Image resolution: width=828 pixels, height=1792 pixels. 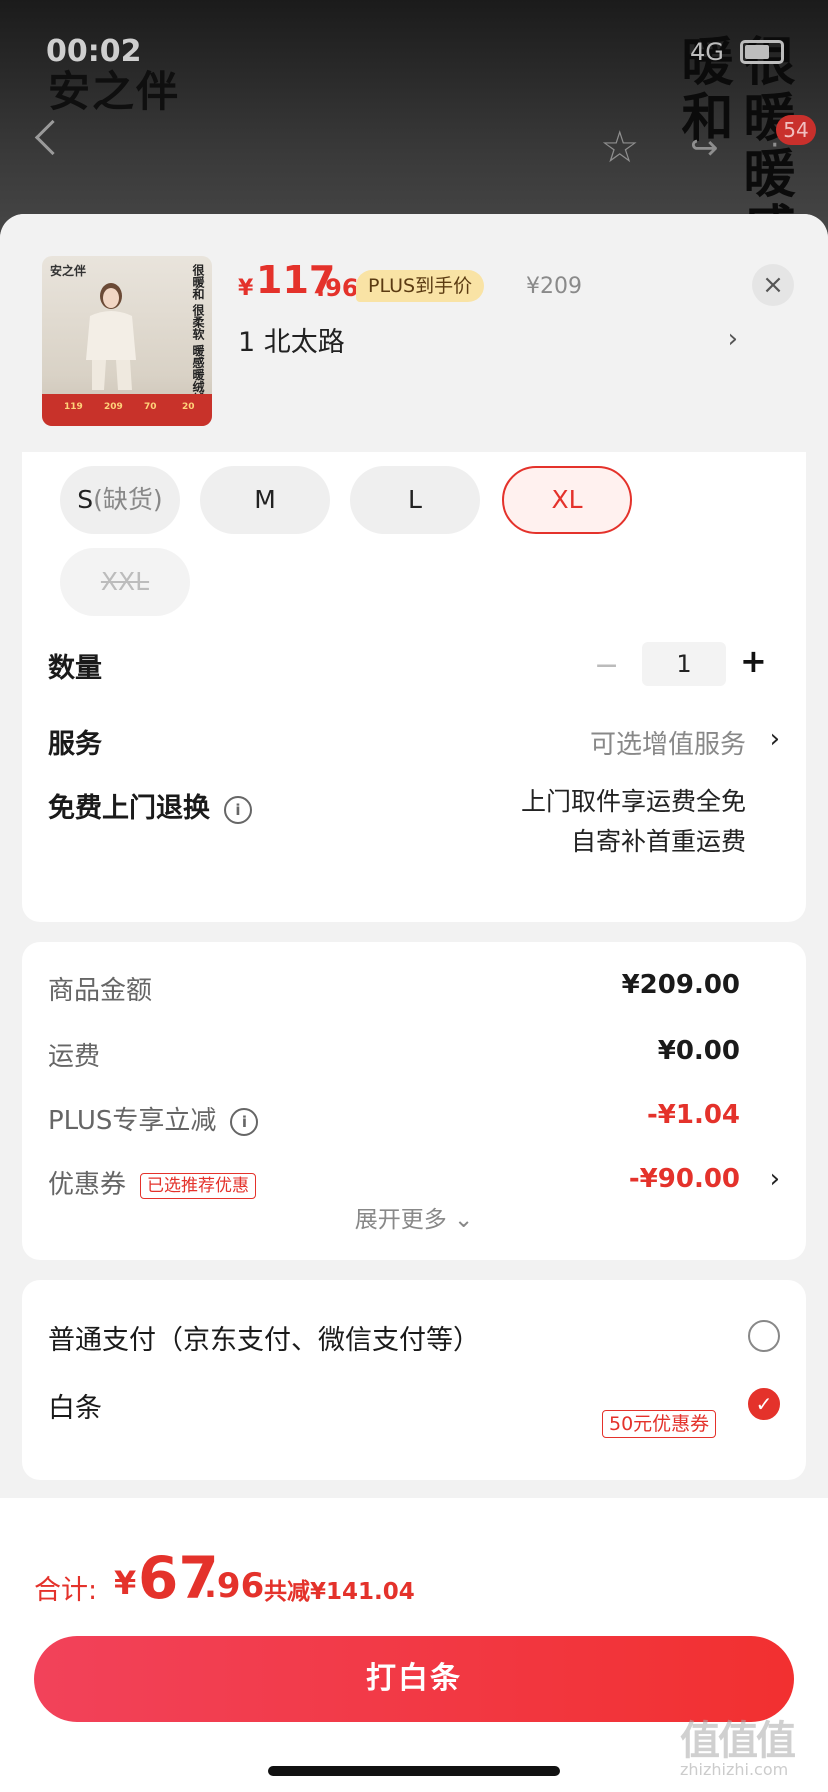 What do you see at coordinates (198, 334) in the screenshot?
I see `thumbnail-slogan: 很暖和 很柔软 暖感暖绒绒` at bounding box center [198, 334].